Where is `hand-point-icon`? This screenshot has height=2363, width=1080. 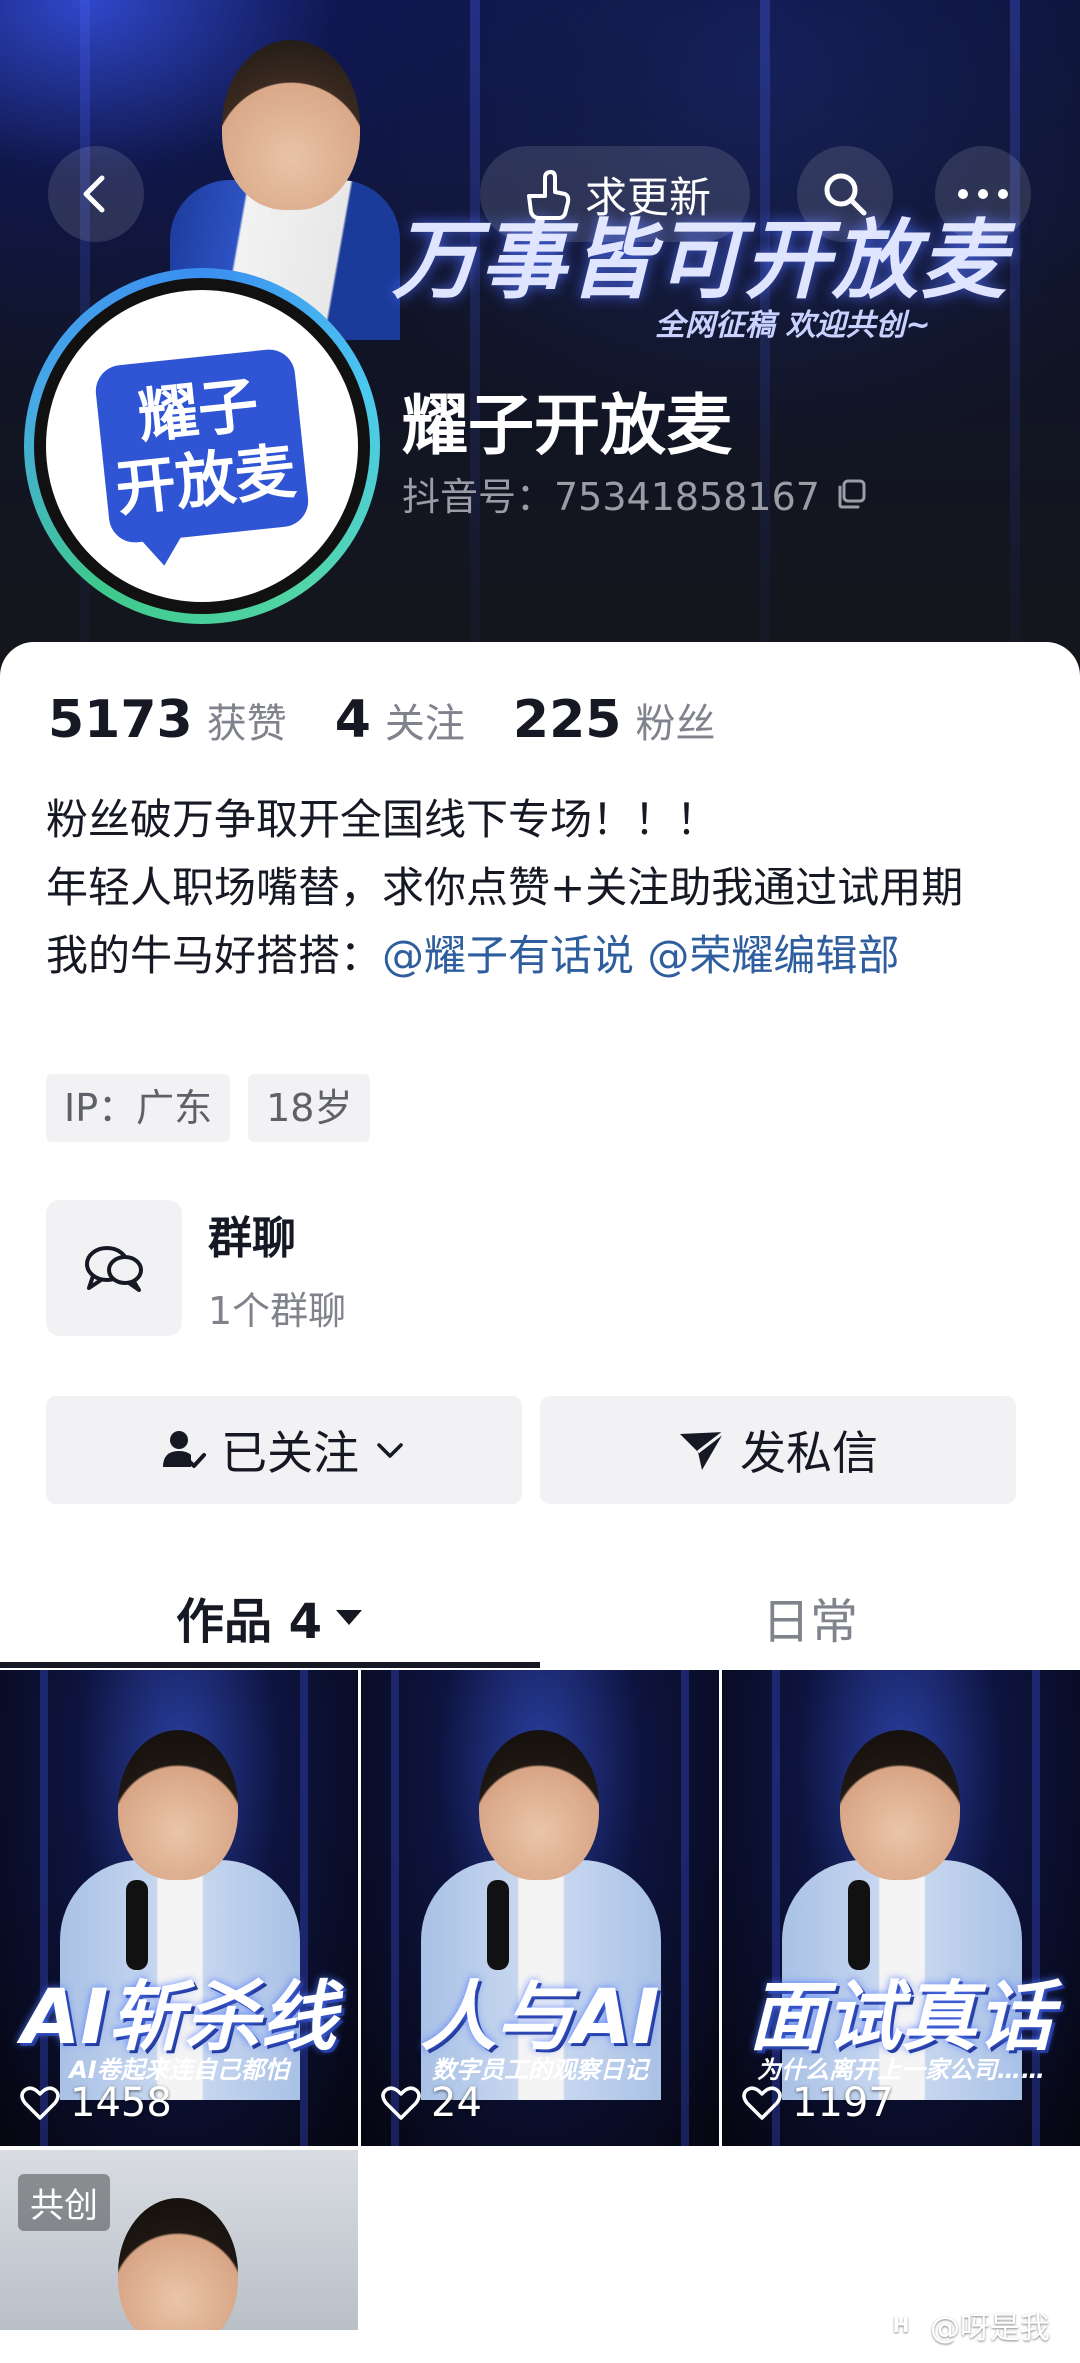 hand-point-icon is located at coordinates (548, 195).